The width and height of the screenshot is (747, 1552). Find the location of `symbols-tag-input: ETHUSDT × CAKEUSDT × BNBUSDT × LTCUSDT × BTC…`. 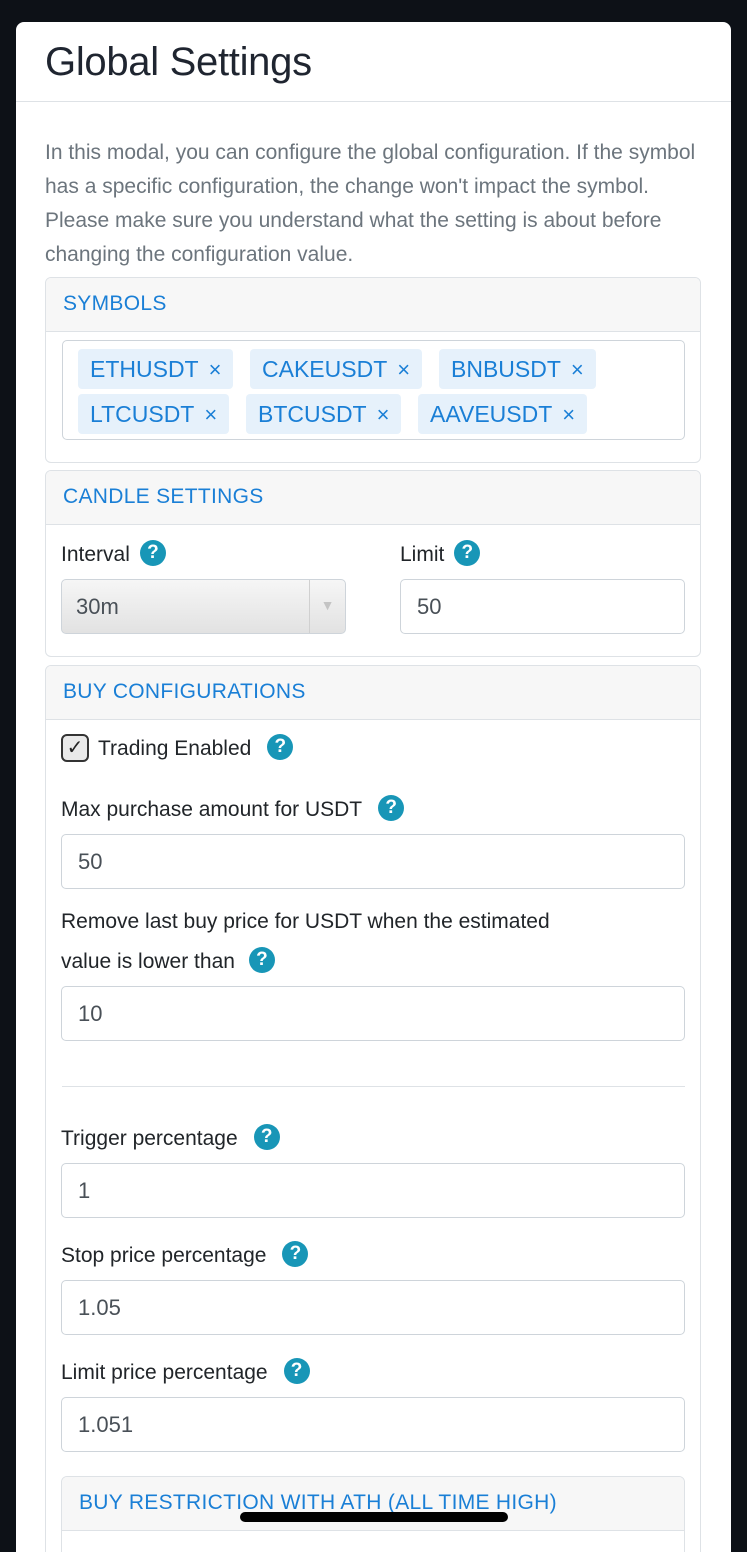

symbols-tag-input: ETHUSDT × CAKEUSDT × BNBUSDT × LTCUSDT × BTC… is located at coordinates (373, 390).